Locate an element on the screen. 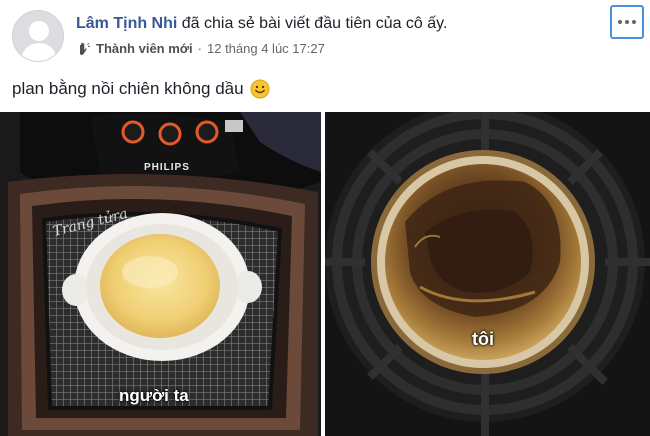 Image resolution: width=650 pixels, height=436 pixels. post-timestamp: 12 tháng 4 lúc 17:27 is located at coordinates (266, 49).